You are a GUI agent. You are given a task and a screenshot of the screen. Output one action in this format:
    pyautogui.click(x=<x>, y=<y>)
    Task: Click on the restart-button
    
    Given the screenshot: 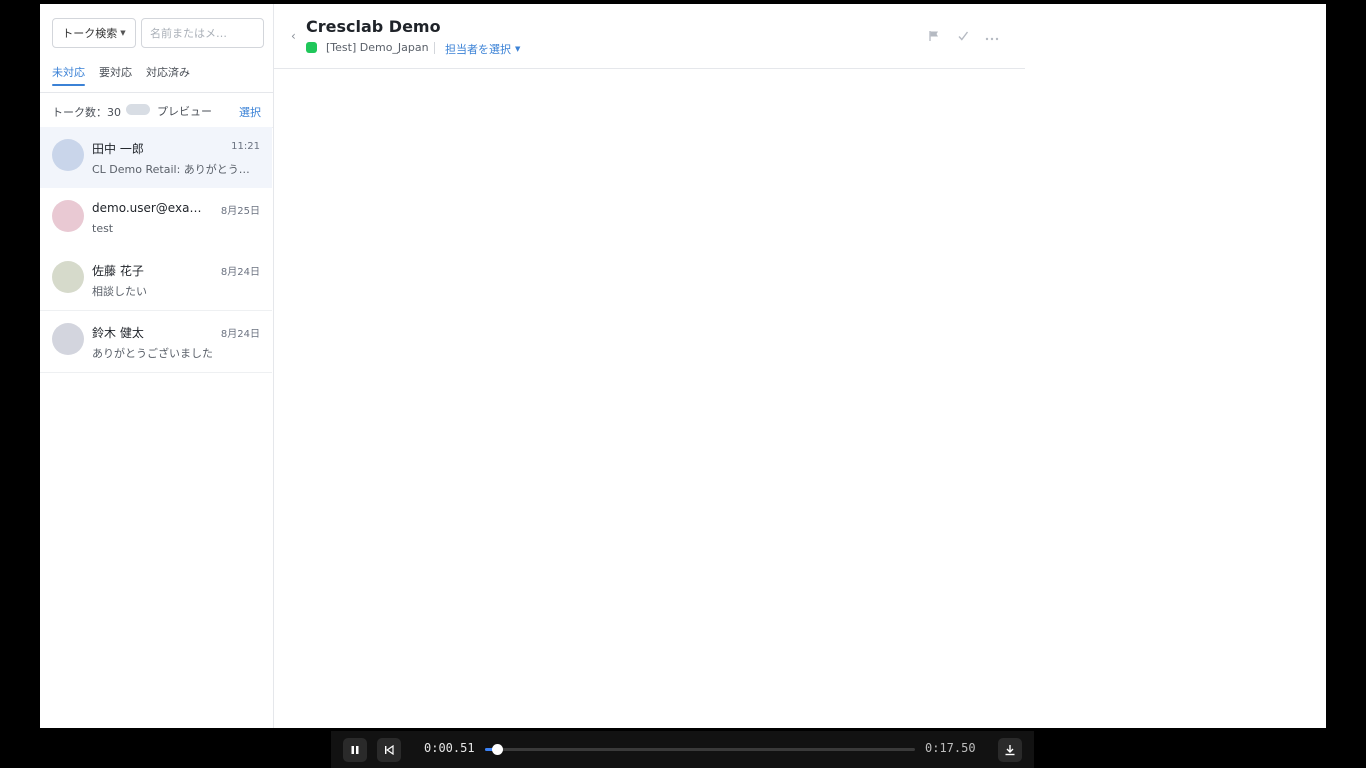 What is the action you would take?
    pyautogui.click(x=389, y=750)
    